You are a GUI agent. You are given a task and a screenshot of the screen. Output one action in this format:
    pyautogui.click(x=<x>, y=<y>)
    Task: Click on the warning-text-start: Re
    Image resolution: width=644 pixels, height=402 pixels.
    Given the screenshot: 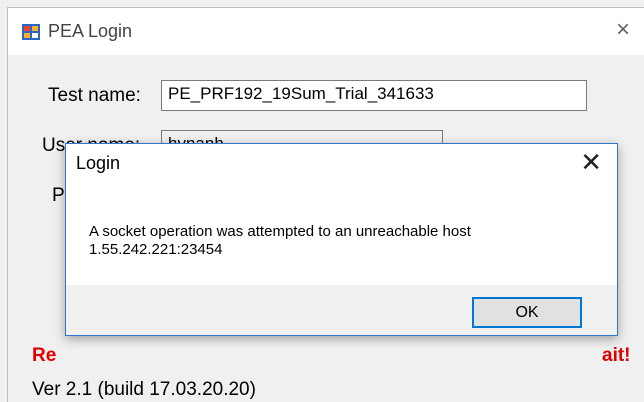 What is the action you would take?
    pyautogui.click(x=44, y=355)
    